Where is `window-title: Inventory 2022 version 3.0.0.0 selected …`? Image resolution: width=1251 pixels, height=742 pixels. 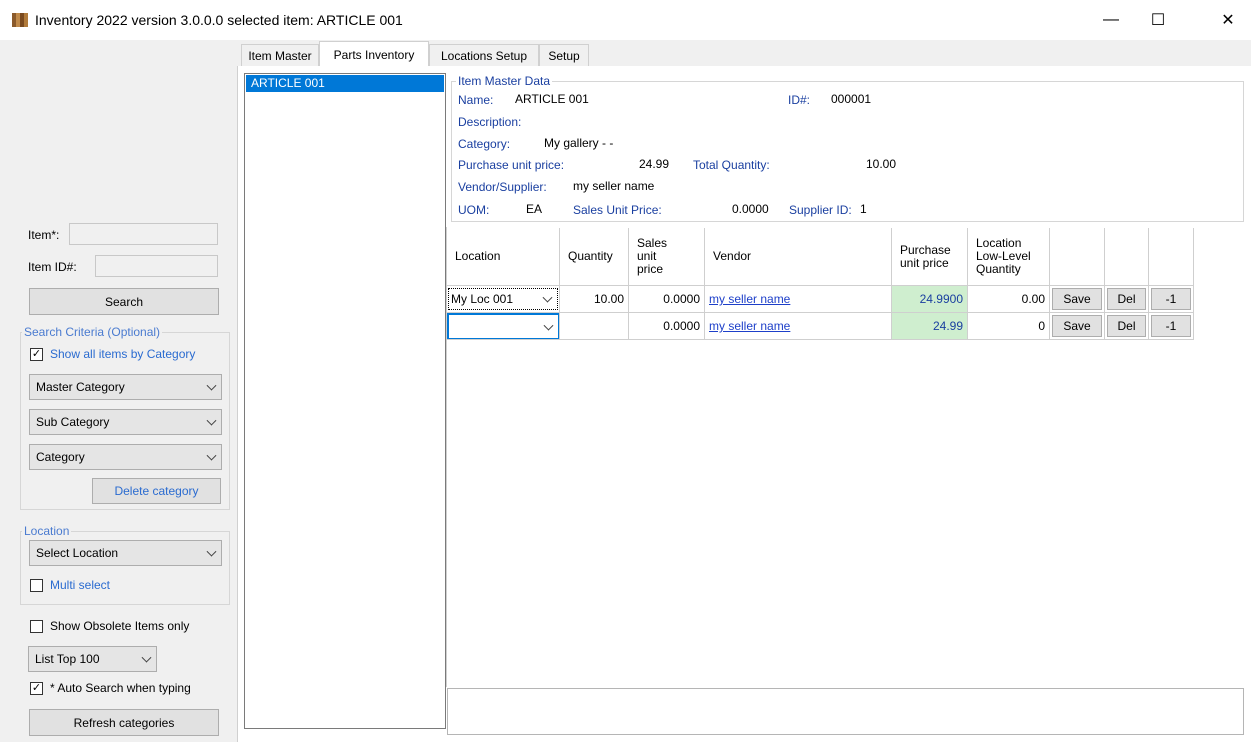 window-title: Inventory 2022 version 3.0.0.0 selected … is located at coordinates (219, 20).